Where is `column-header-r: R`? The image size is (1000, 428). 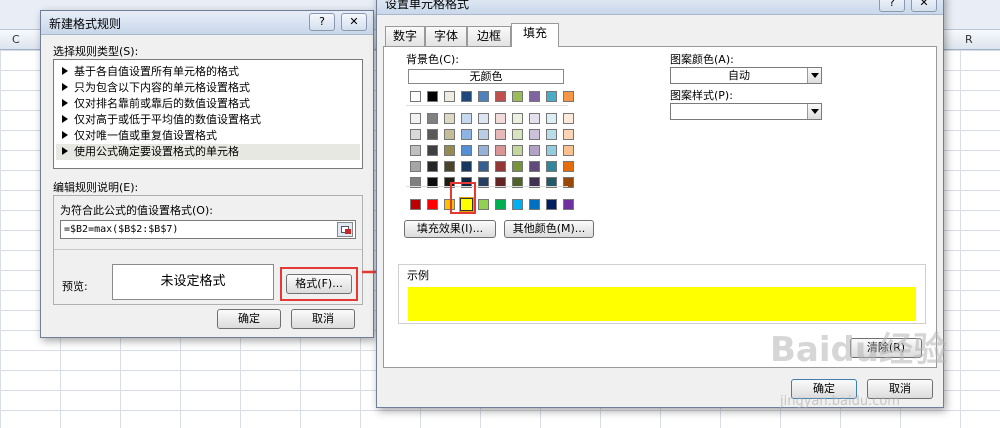 column-header-r: R is located at coordinates (969, 39).